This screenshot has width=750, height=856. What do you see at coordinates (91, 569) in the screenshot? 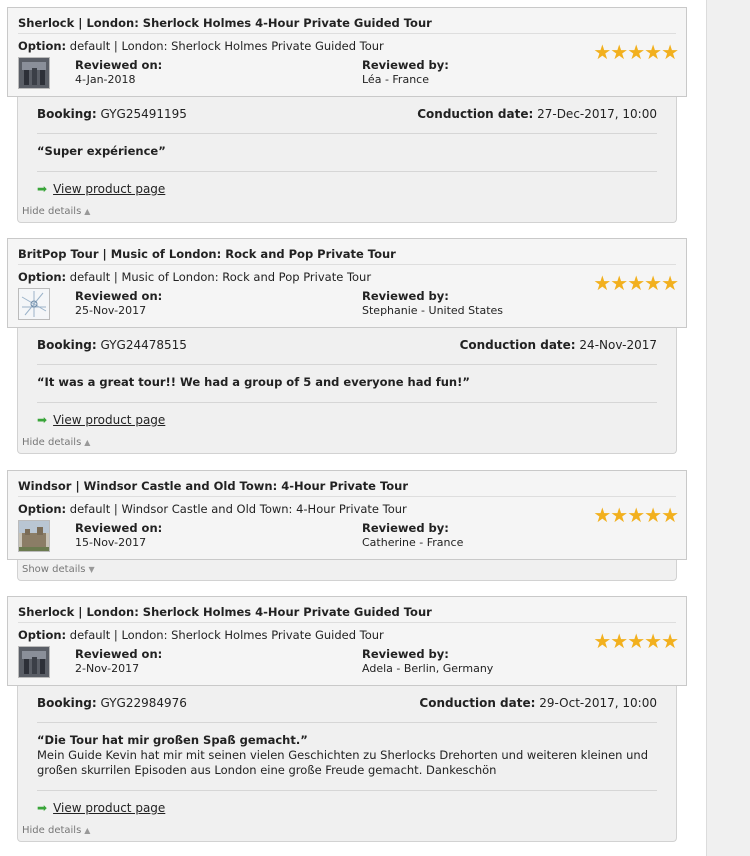
I see `caret-down-icon: ▼` at bounding box center [91, 569].